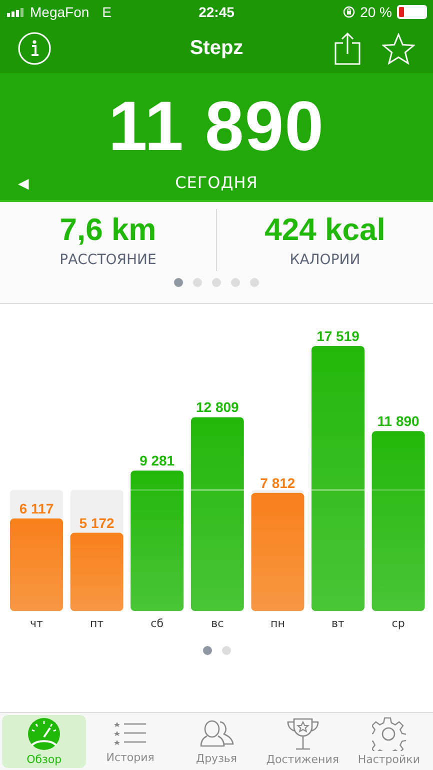  Describe the element at coordinates (338, 336) in the screenshot. I see `bar-value: 17 519` at that location.